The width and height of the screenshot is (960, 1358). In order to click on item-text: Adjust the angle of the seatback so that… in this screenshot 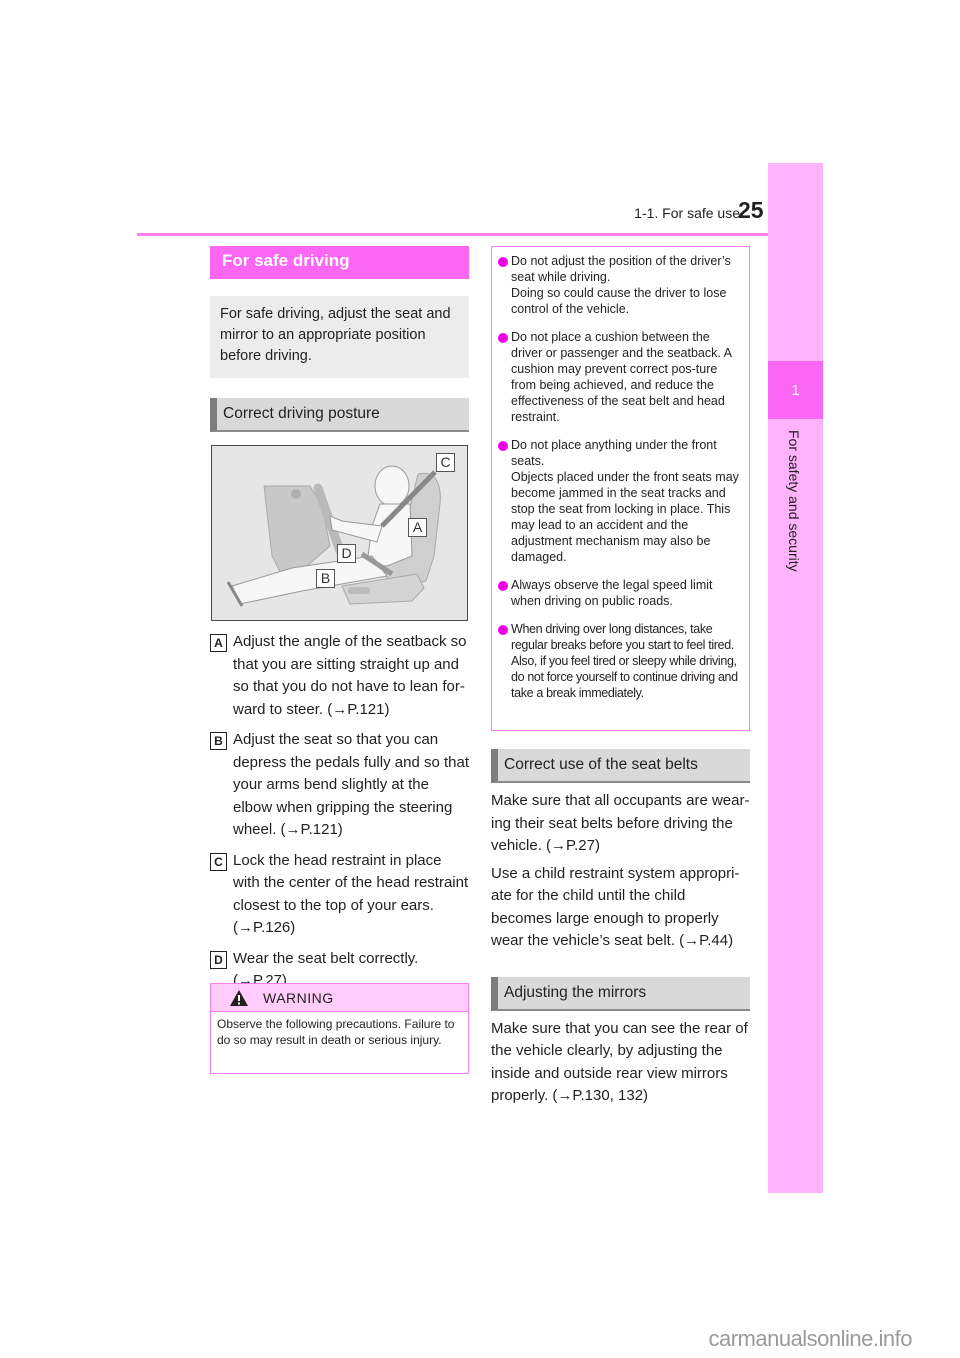, I will do `click(350, 675)`.